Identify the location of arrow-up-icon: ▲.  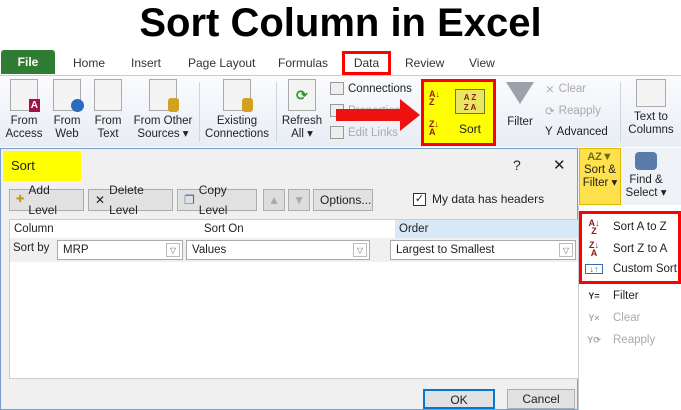
(274, 200).